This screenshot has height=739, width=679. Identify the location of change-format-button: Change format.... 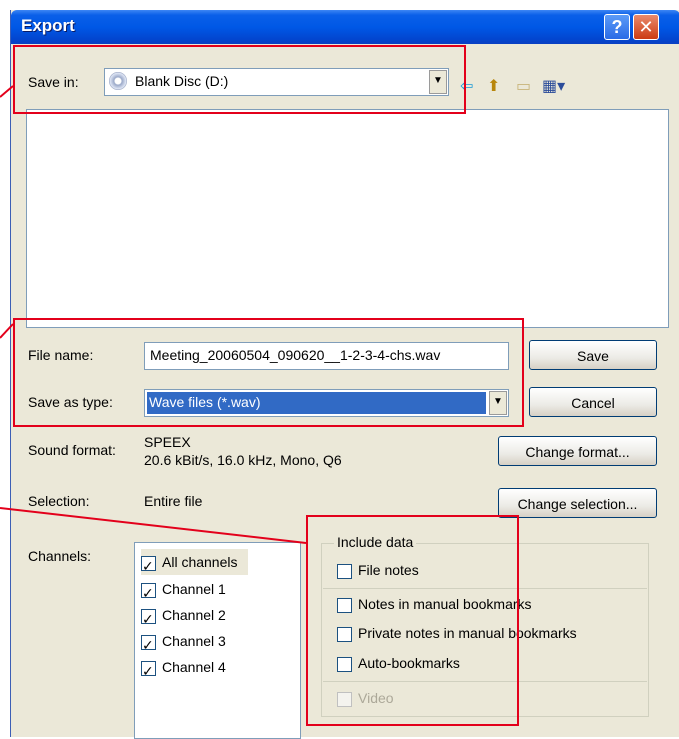
(577, 451).